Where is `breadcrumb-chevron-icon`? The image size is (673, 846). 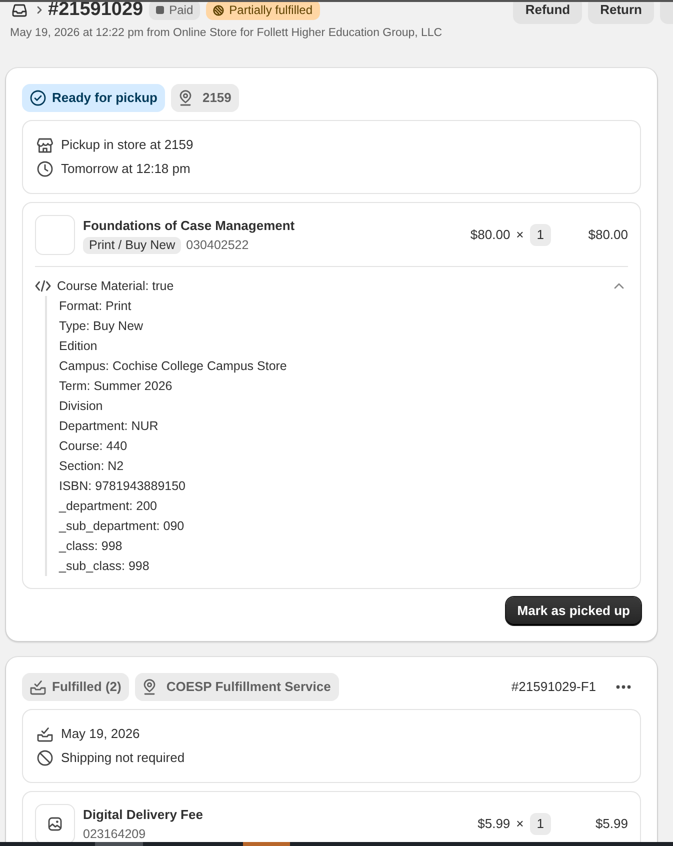
breadcrumb-chevron-icon is located at coordinates (39, 10).